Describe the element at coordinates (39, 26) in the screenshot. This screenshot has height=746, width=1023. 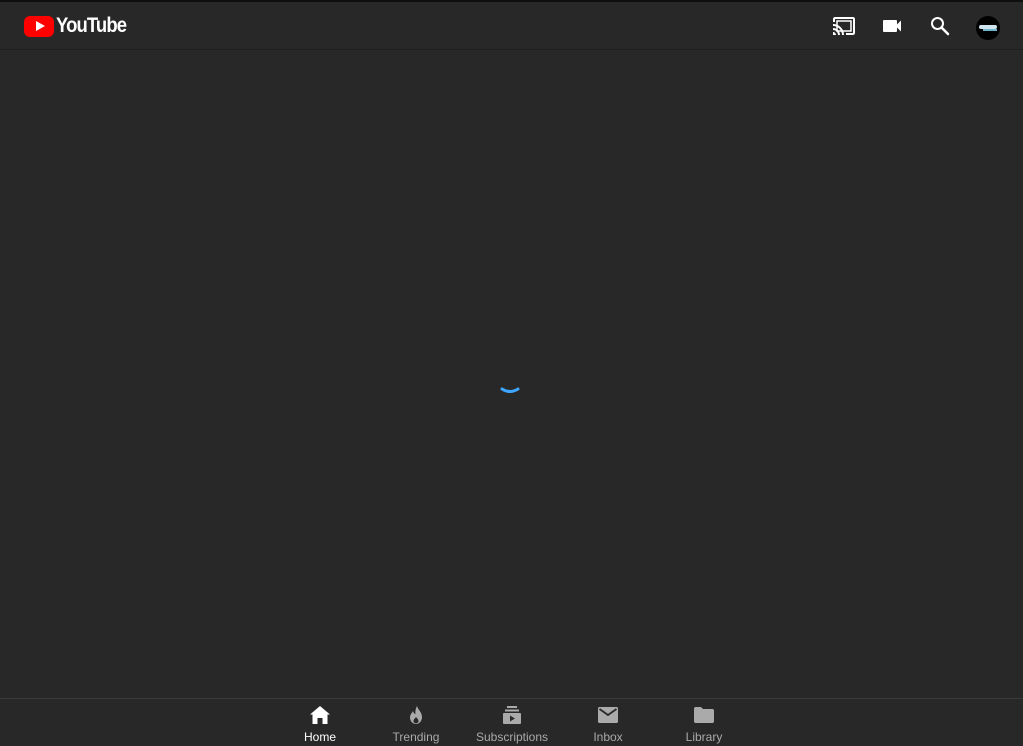
I see `youtube-play-icon` at that location.